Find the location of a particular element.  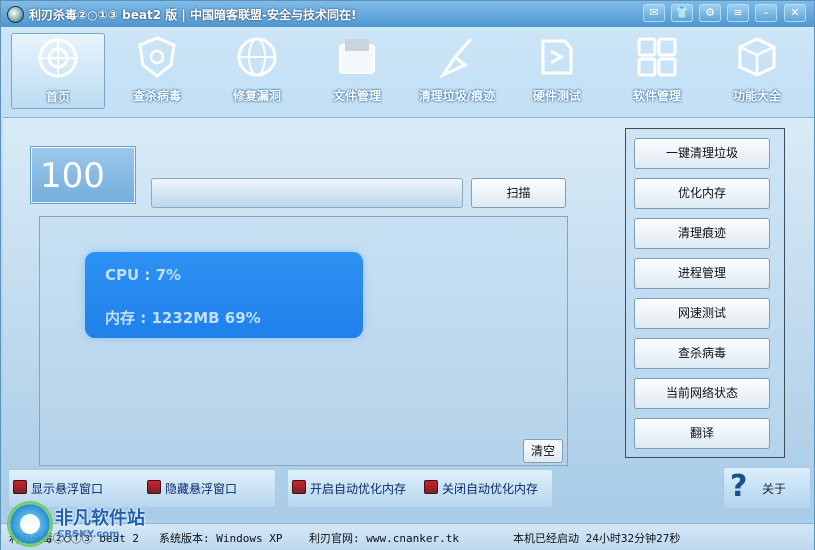

tool-software: 软件管理 is located at coordinates (657, 70).